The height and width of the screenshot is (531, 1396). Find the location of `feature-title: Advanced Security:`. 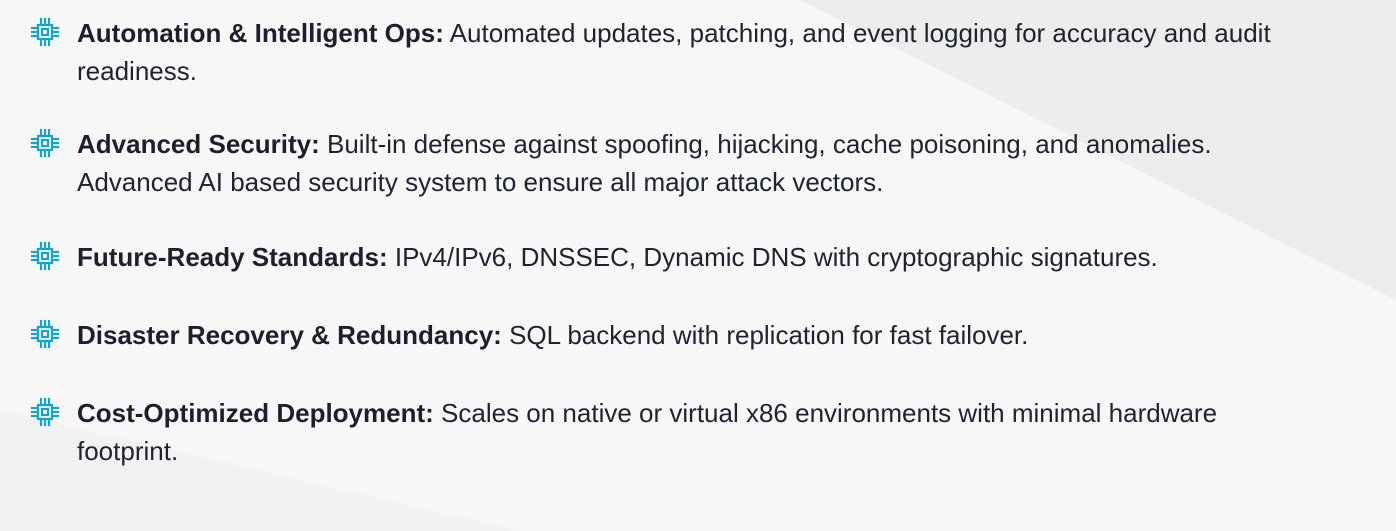

feature-title: Advanced Security: is located at coordinates (198, 144).